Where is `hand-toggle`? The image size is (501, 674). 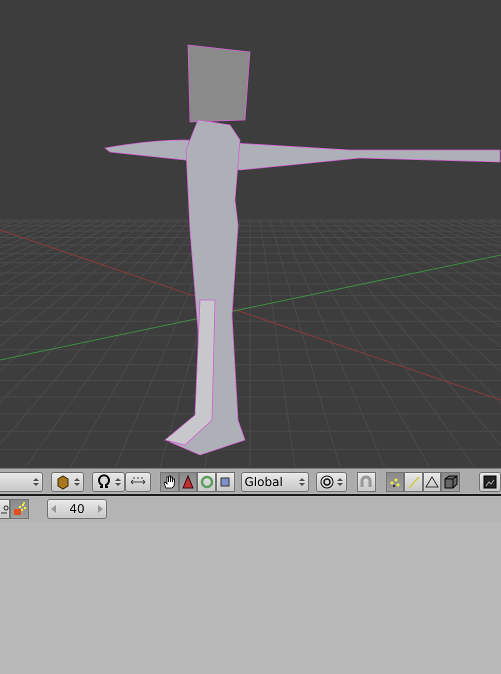 hand-toggle is located at coordinates (169, 482).